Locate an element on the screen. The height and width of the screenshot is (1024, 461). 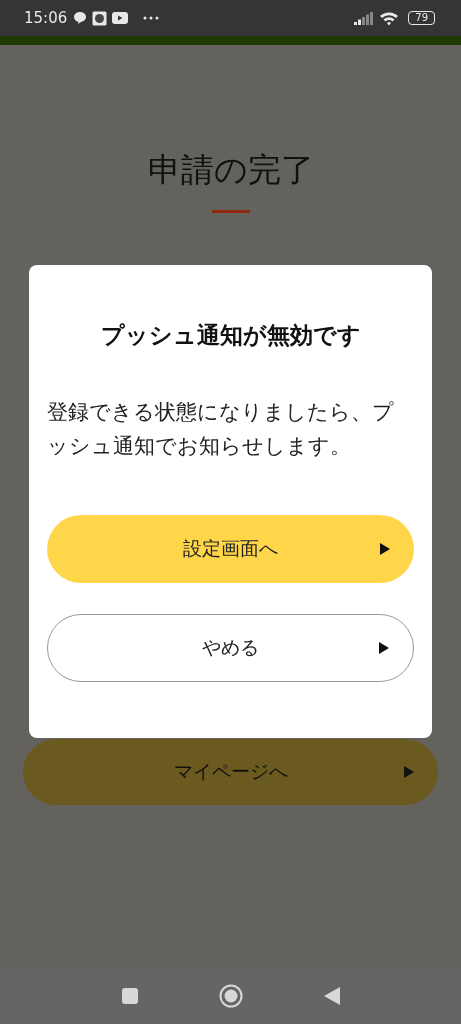
signal-icon is located at coordinates (364, 18).